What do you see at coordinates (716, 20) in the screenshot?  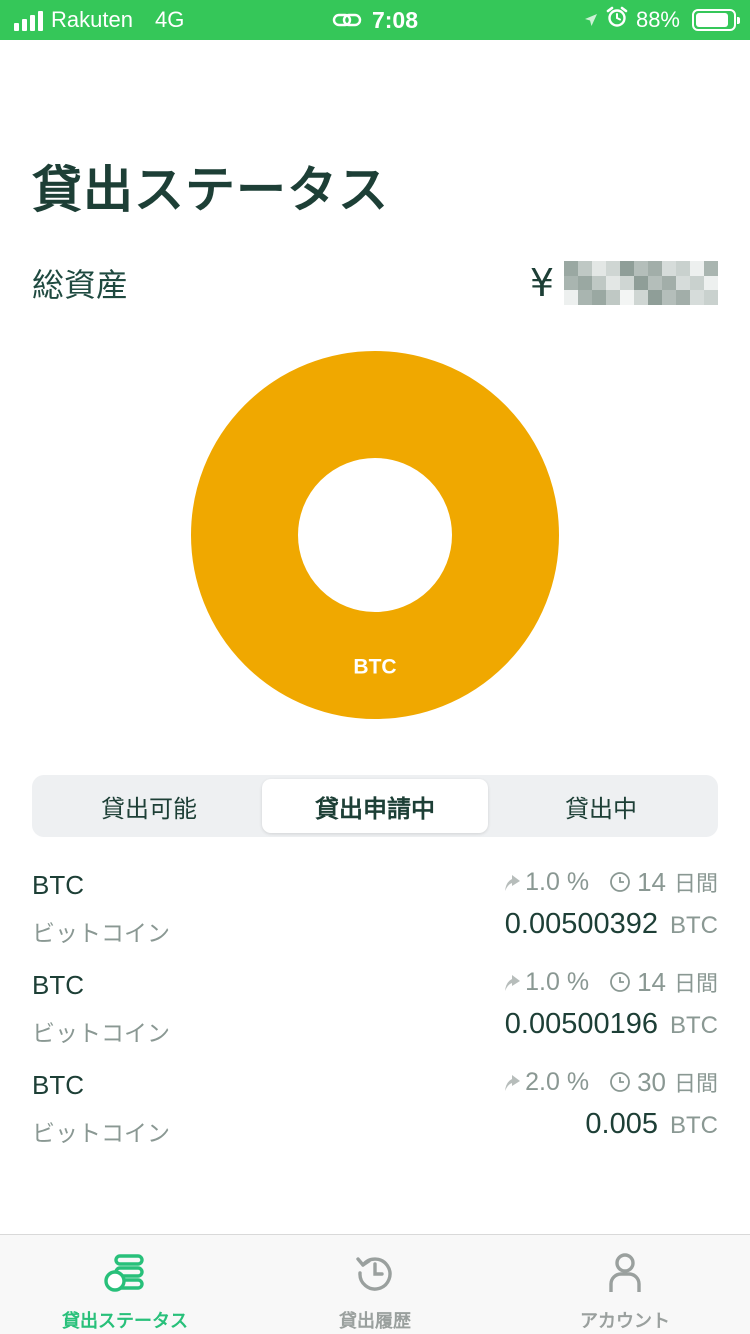 I see `battery-icon` at bounding box center [716, 20].